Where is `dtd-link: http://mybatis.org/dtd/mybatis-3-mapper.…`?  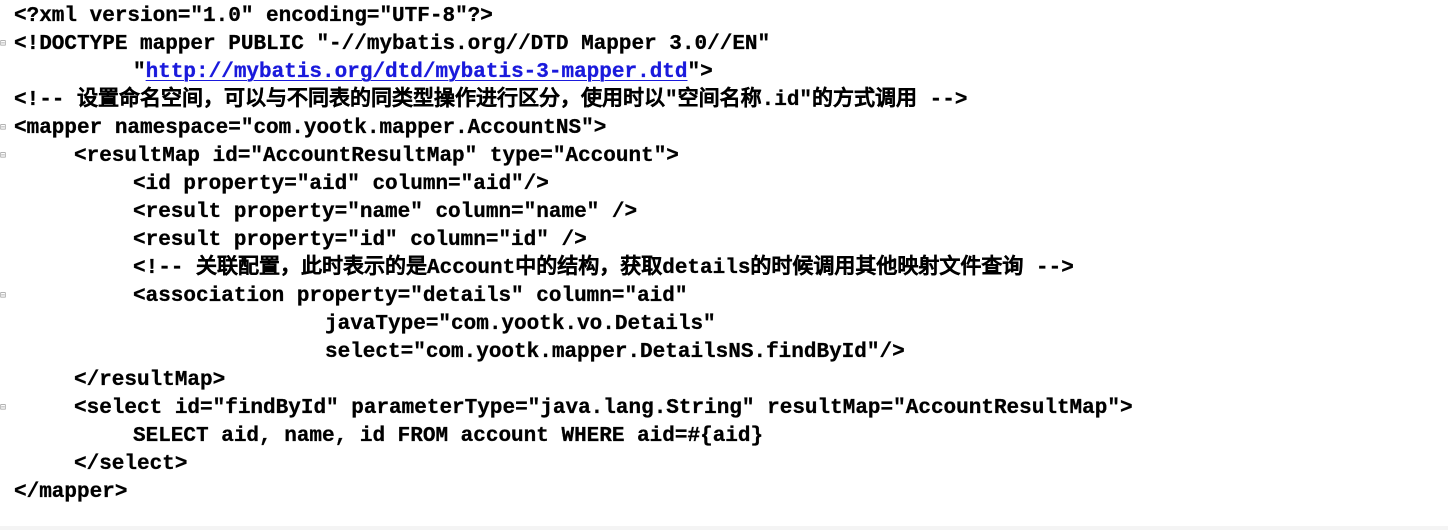
dtd-link: http://mybatis.org/dtd/mybatis-3-mapper.… is located at coordinates (416, 72).